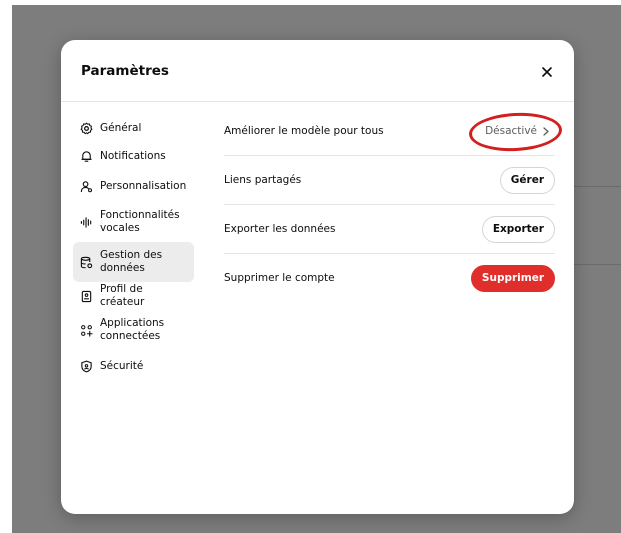  What do you see at coordinates (125, 71) in the screenshot?
I see `dialog-title: Paramètres` at bounding box center [125, 71].